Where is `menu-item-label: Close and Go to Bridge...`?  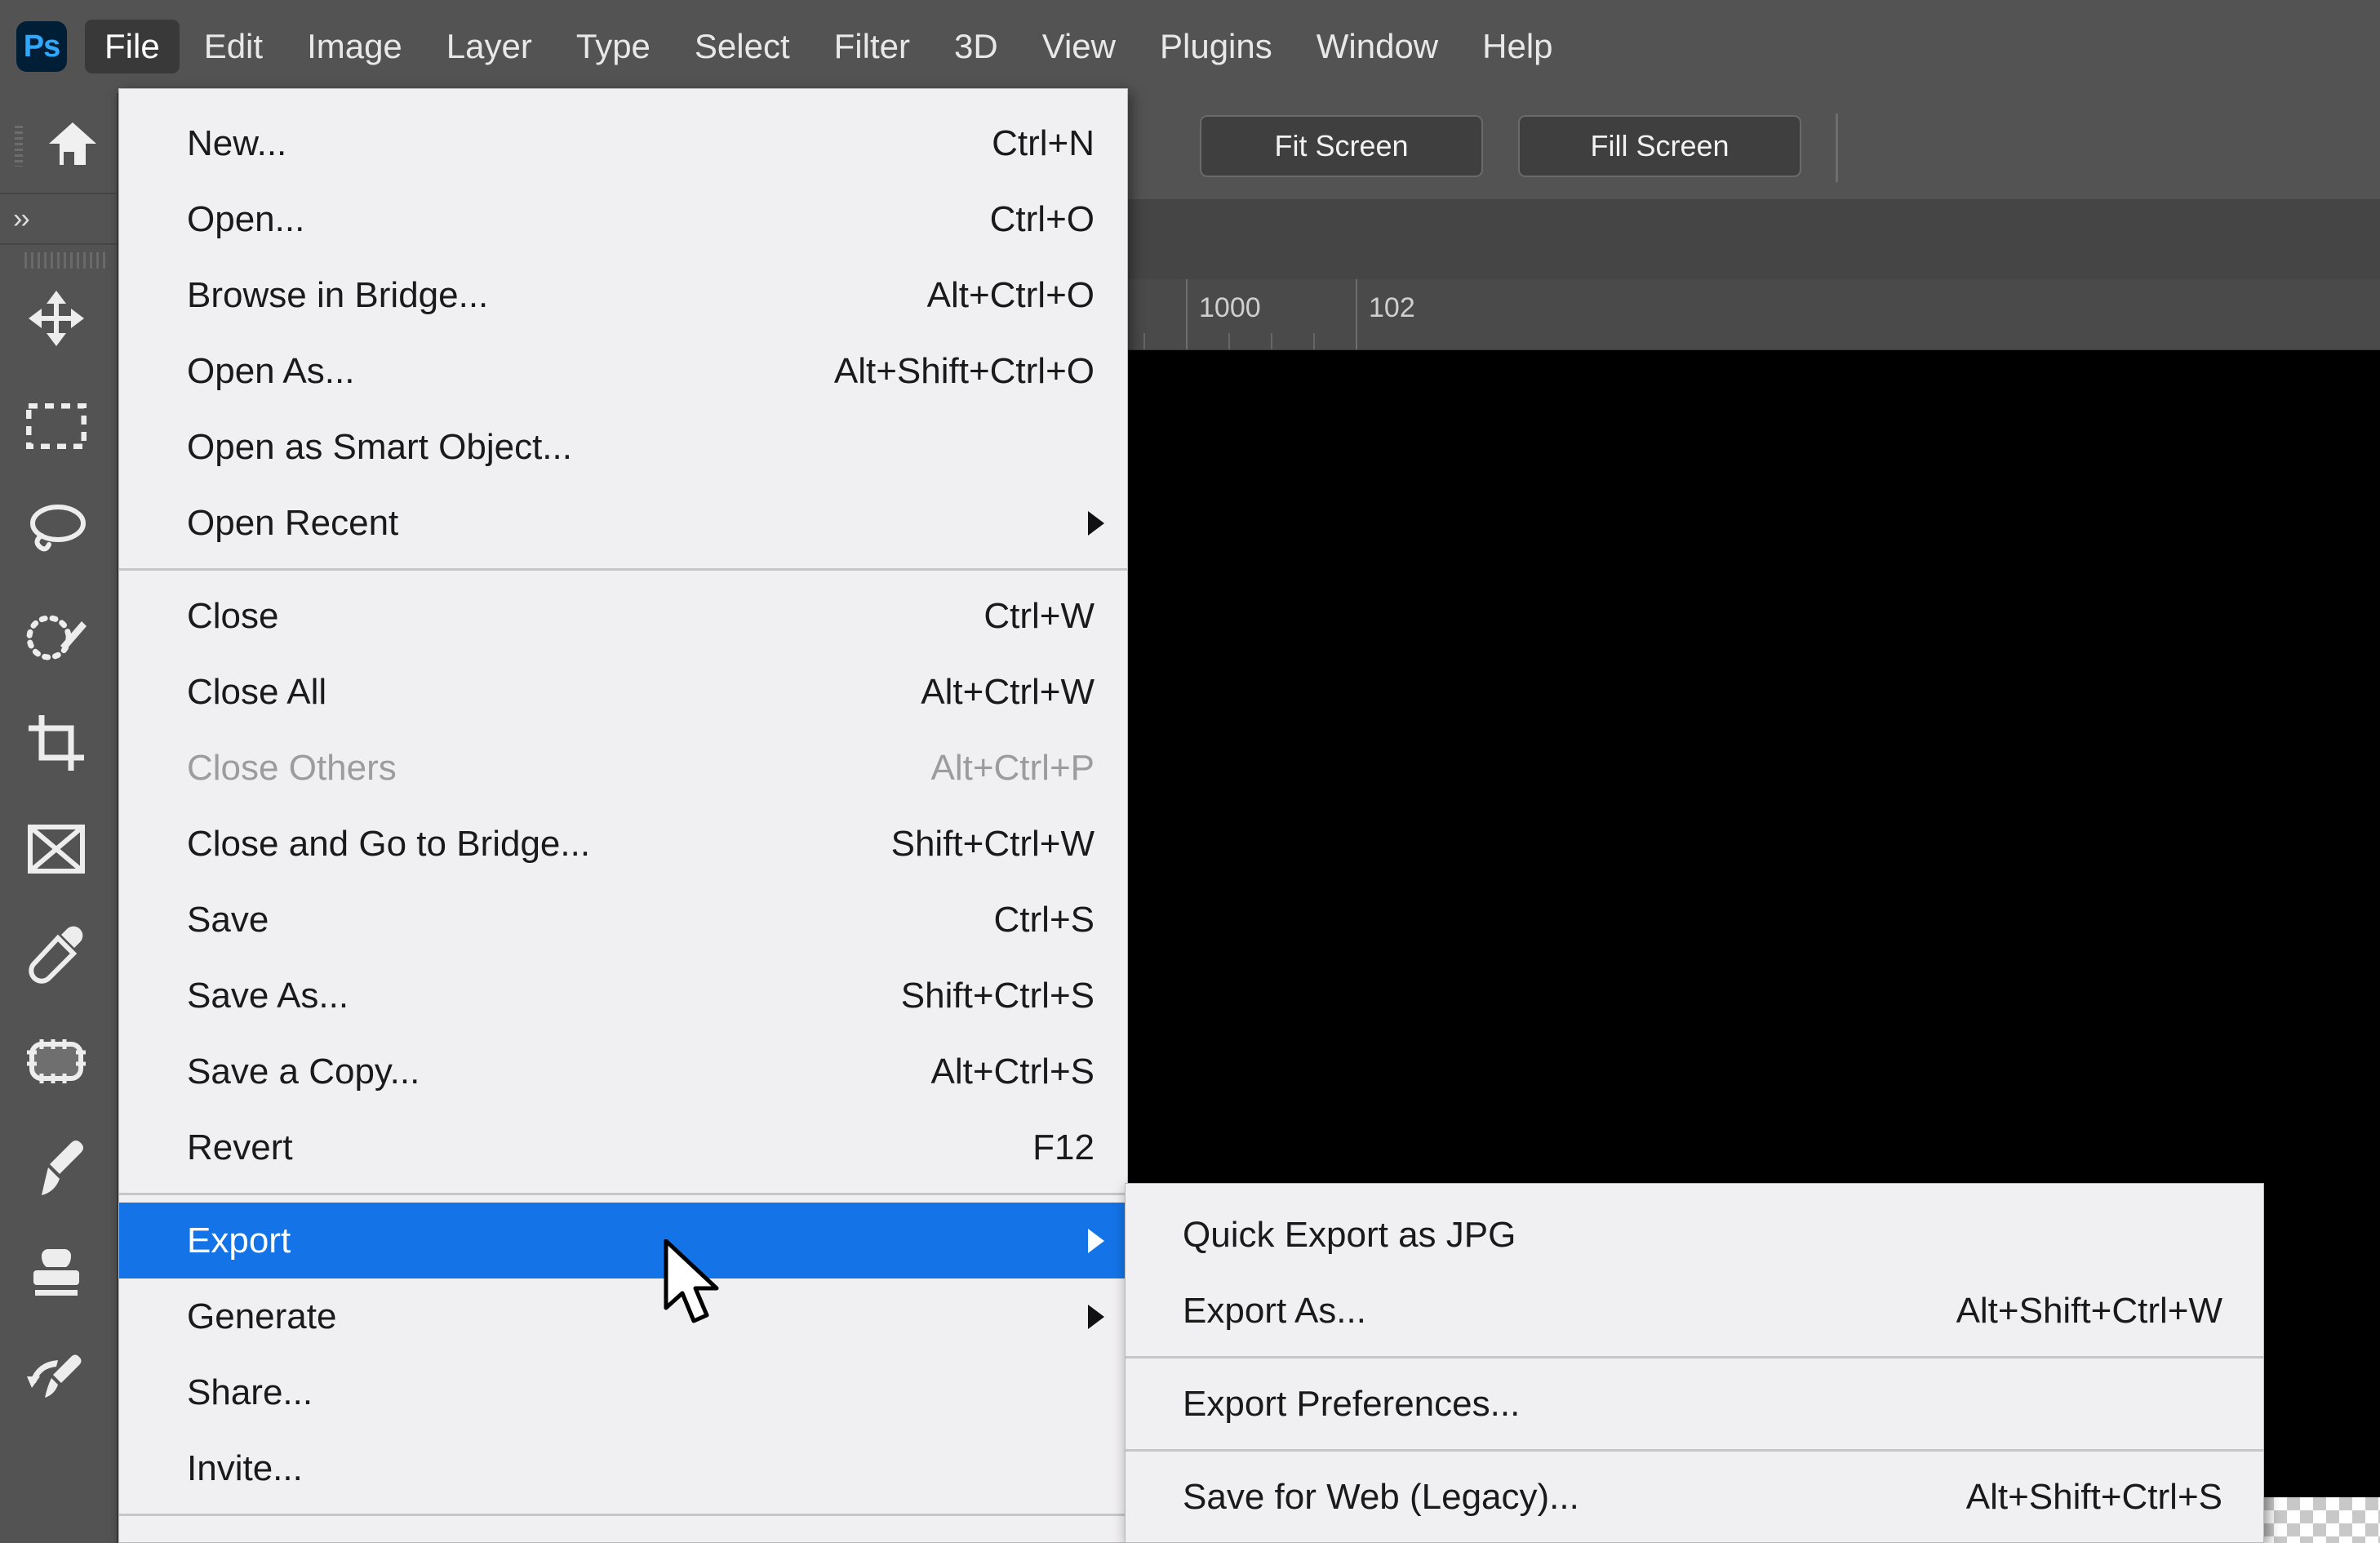 menu-item-label: Close and Go to Bridge... is located at coordinates (389, 843).